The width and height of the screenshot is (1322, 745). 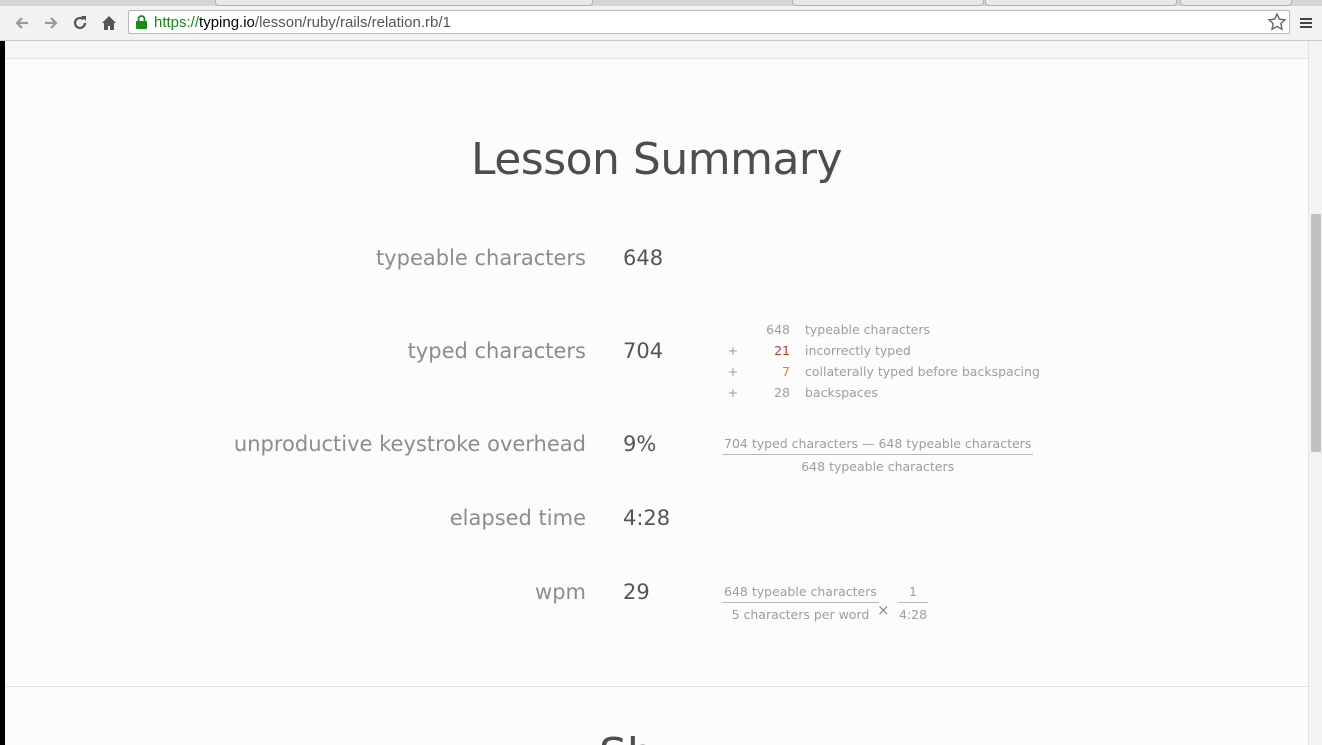 I want to click on home-button, so click(x=109, y=23).